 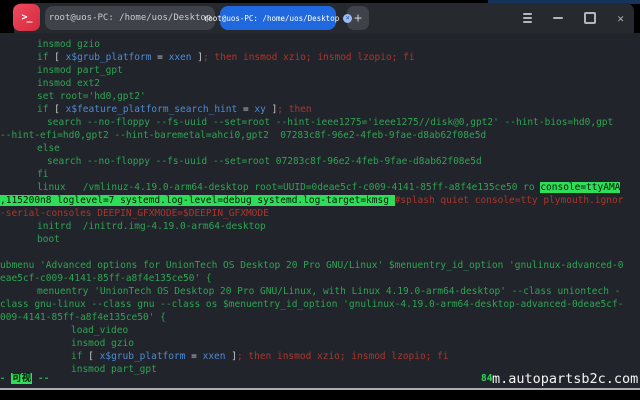 I want to click on watermark-text: m.autopartsb2c.com, so click(x=565, y=379).